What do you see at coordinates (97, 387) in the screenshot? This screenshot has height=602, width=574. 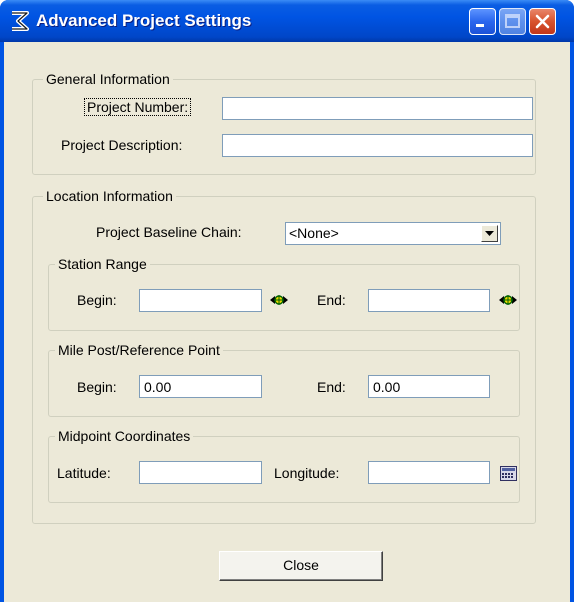 I see `mile-post-begin-label: Begin:` at bounding box center [97, 387].